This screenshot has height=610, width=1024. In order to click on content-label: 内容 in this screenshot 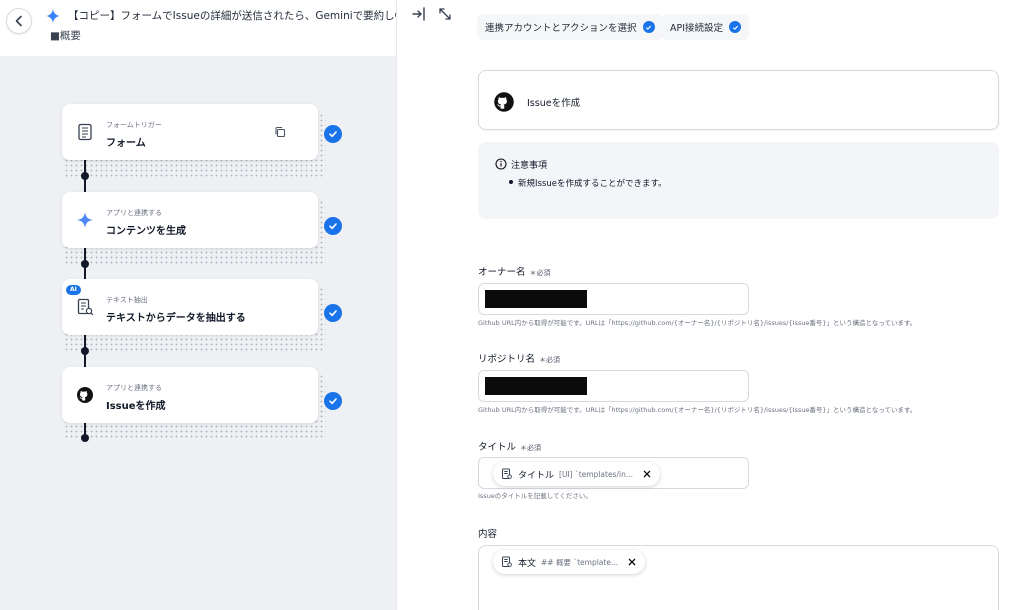, I will do `click(487, 533)`.